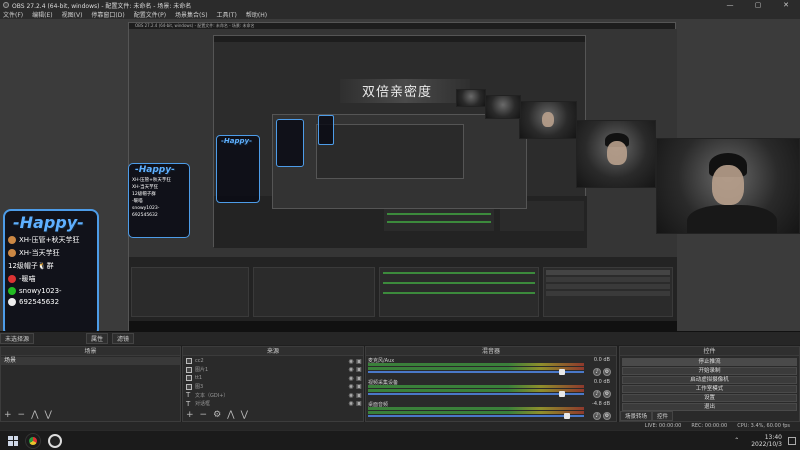  Describe the element at coordinates (190, 415) in the screenshot. I see `add-source-button: +` at that location.